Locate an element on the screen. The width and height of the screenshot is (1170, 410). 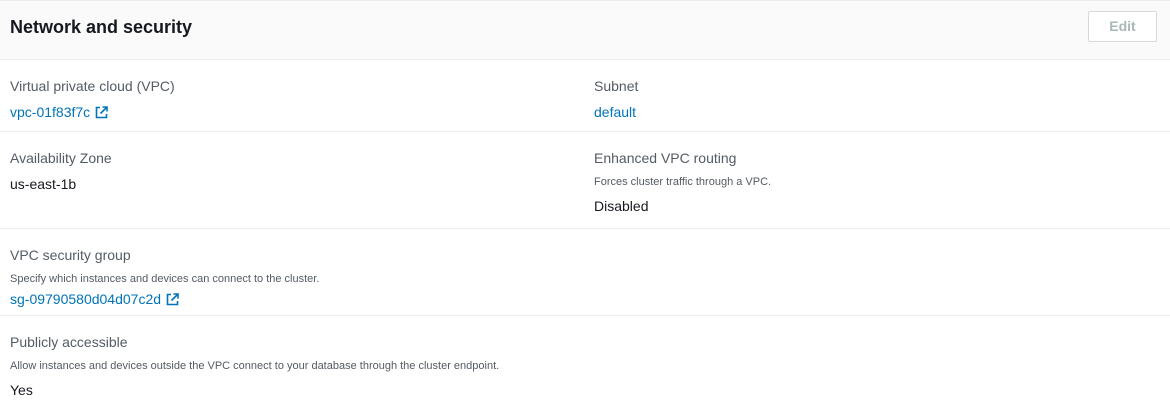
panel-header: Network and security Edit is located at coordinates (585, 30).